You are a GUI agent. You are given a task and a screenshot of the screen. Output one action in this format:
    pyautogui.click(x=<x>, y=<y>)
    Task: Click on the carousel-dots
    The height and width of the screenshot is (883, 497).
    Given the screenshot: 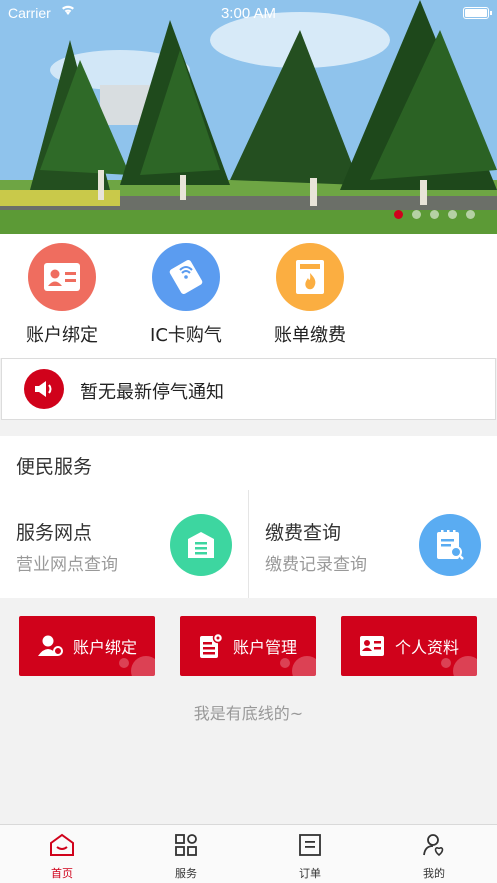 What is the action you would take?
    pyautogui.click(x=434, y=214)
    